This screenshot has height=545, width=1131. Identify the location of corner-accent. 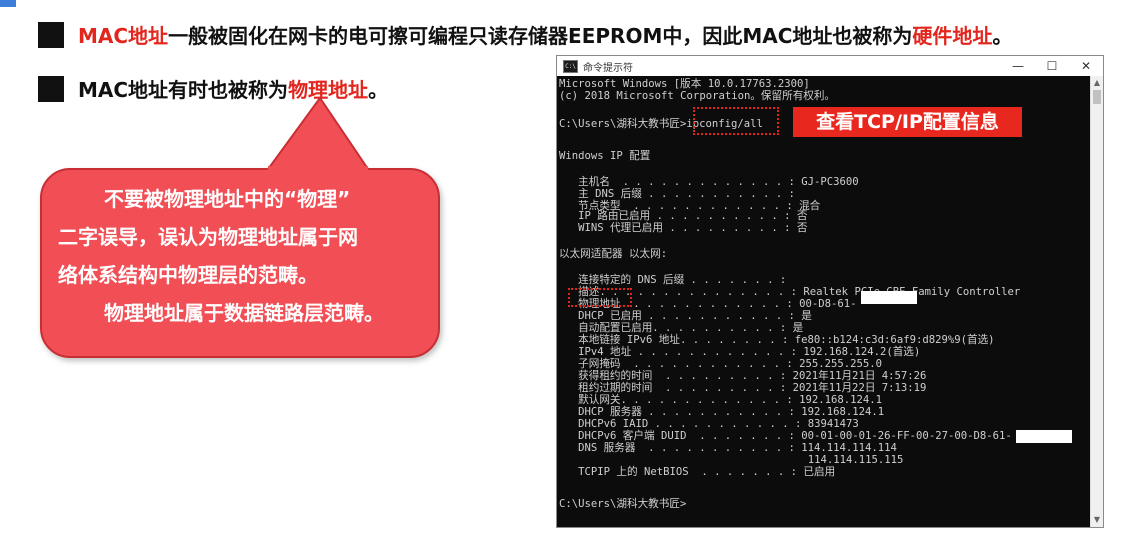
(8, 3).